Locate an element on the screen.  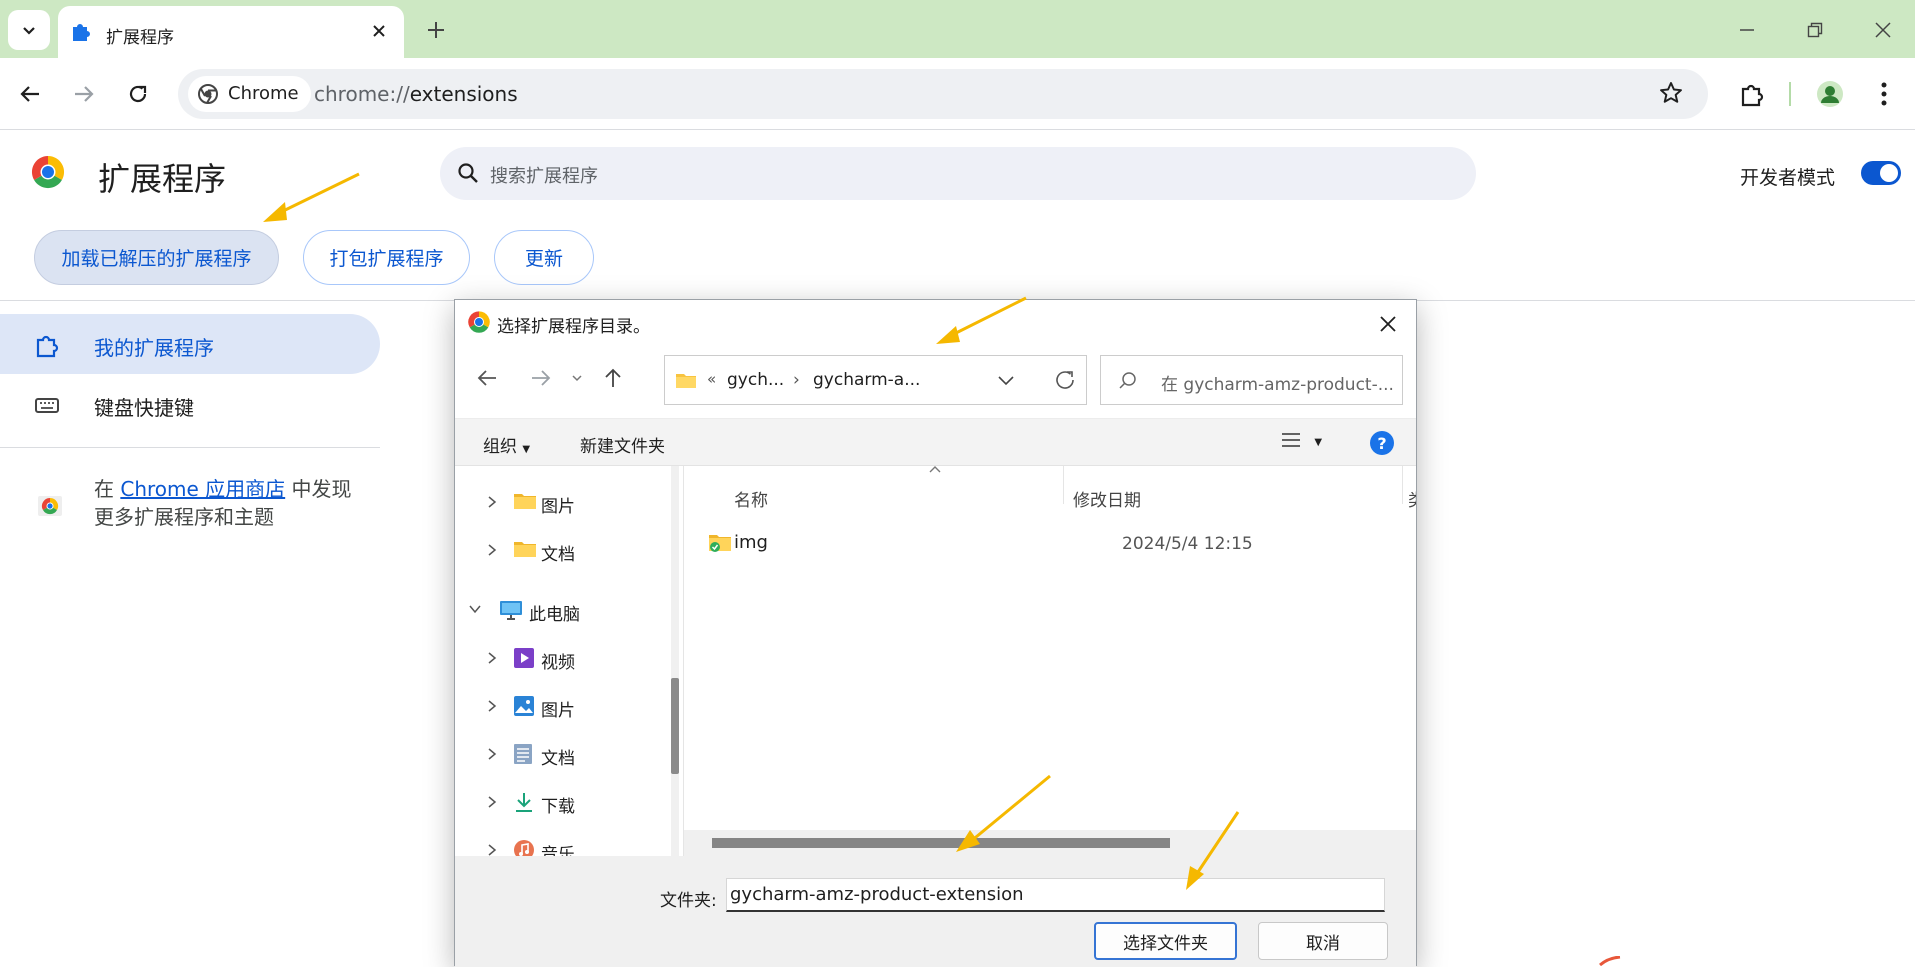
navigation-scrollbar is located at coordinates (675, 661).